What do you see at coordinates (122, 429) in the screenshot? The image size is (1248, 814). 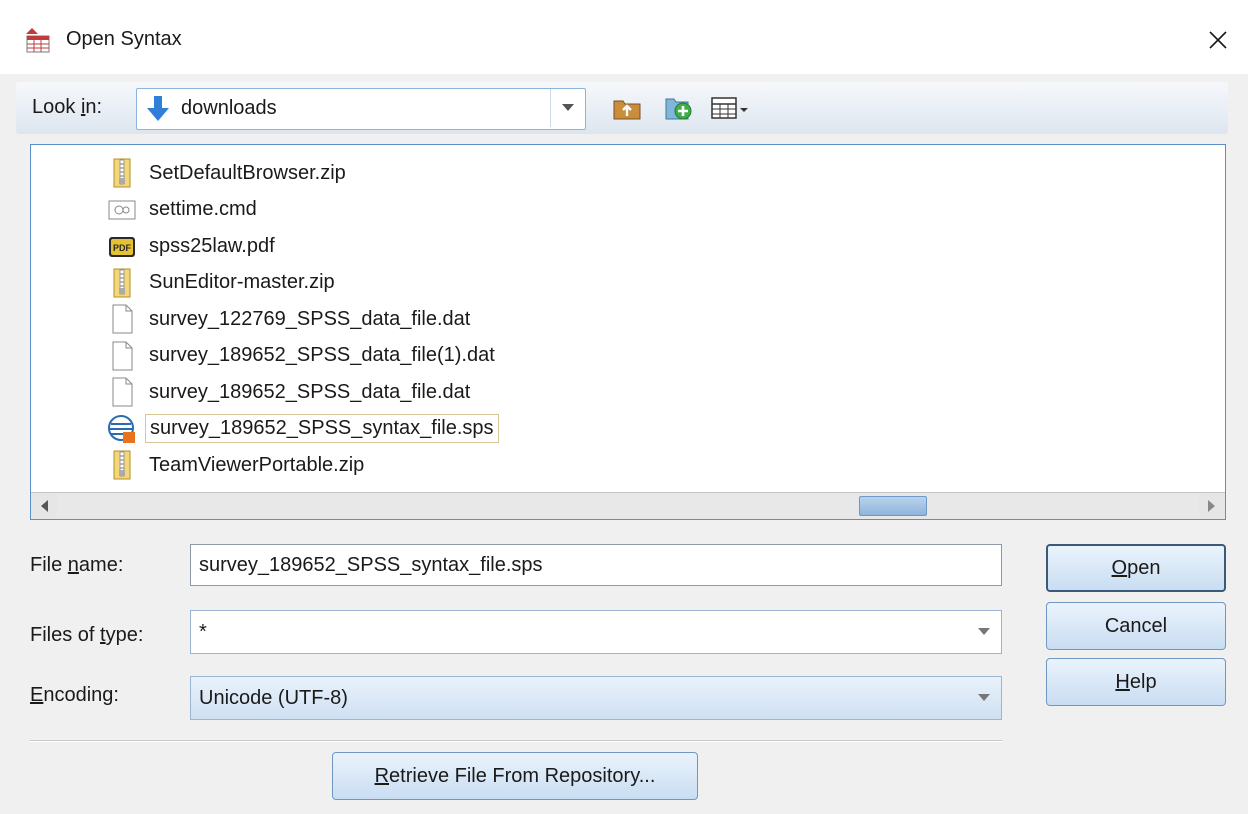 I see `spss-syntax-file-icon` at bounding box center [122, 429].